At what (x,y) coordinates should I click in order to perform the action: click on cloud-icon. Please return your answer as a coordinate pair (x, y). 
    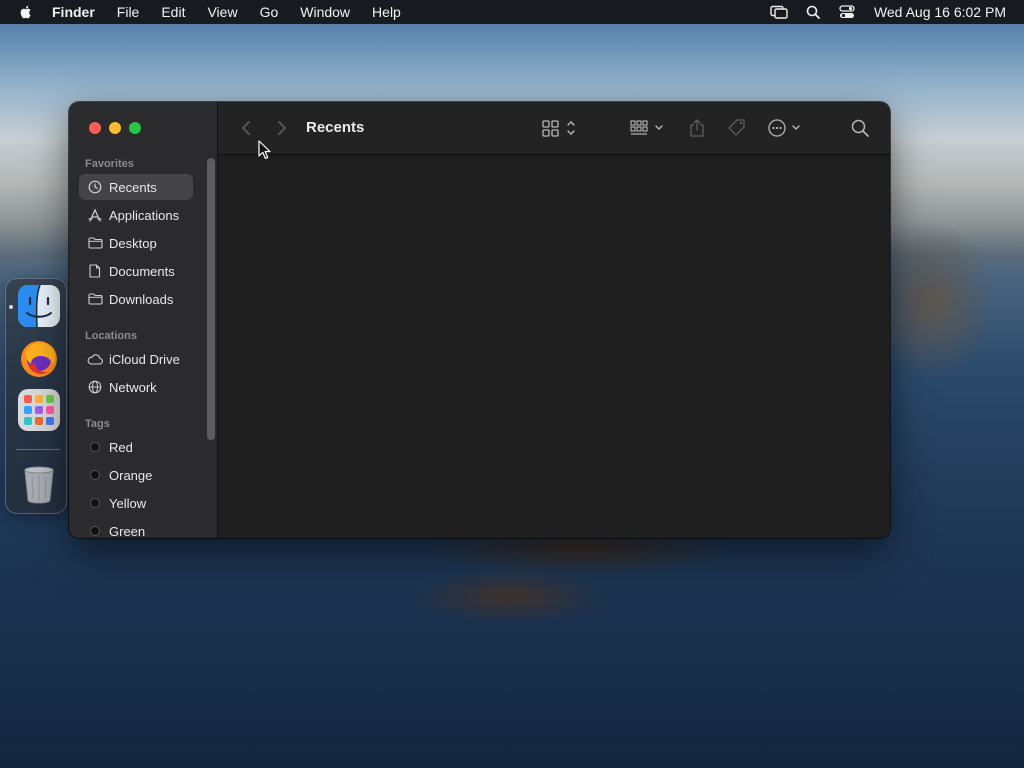
    Looking at the image, I should click on (95, 359).